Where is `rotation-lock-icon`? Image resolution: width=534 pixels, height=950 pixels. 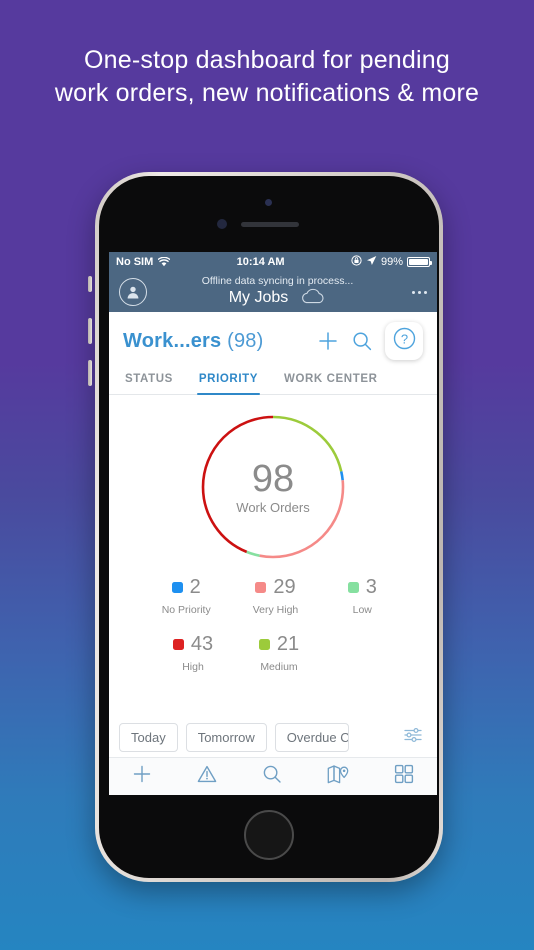 rotation-lock-icon is located at coordinates (356, 262).